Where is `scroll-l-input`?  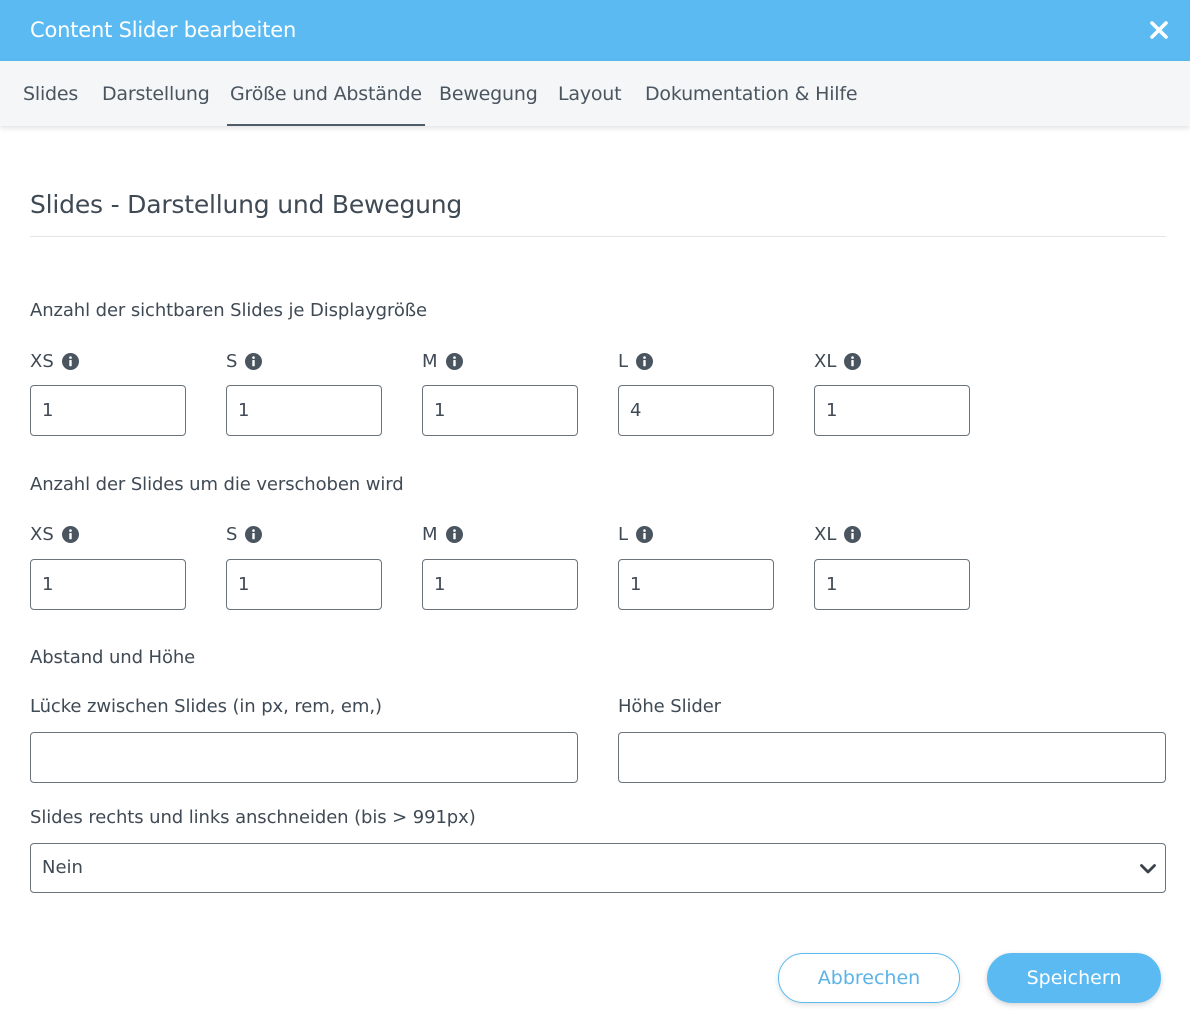 scroll-l-input is located at coordinates (696, 584).